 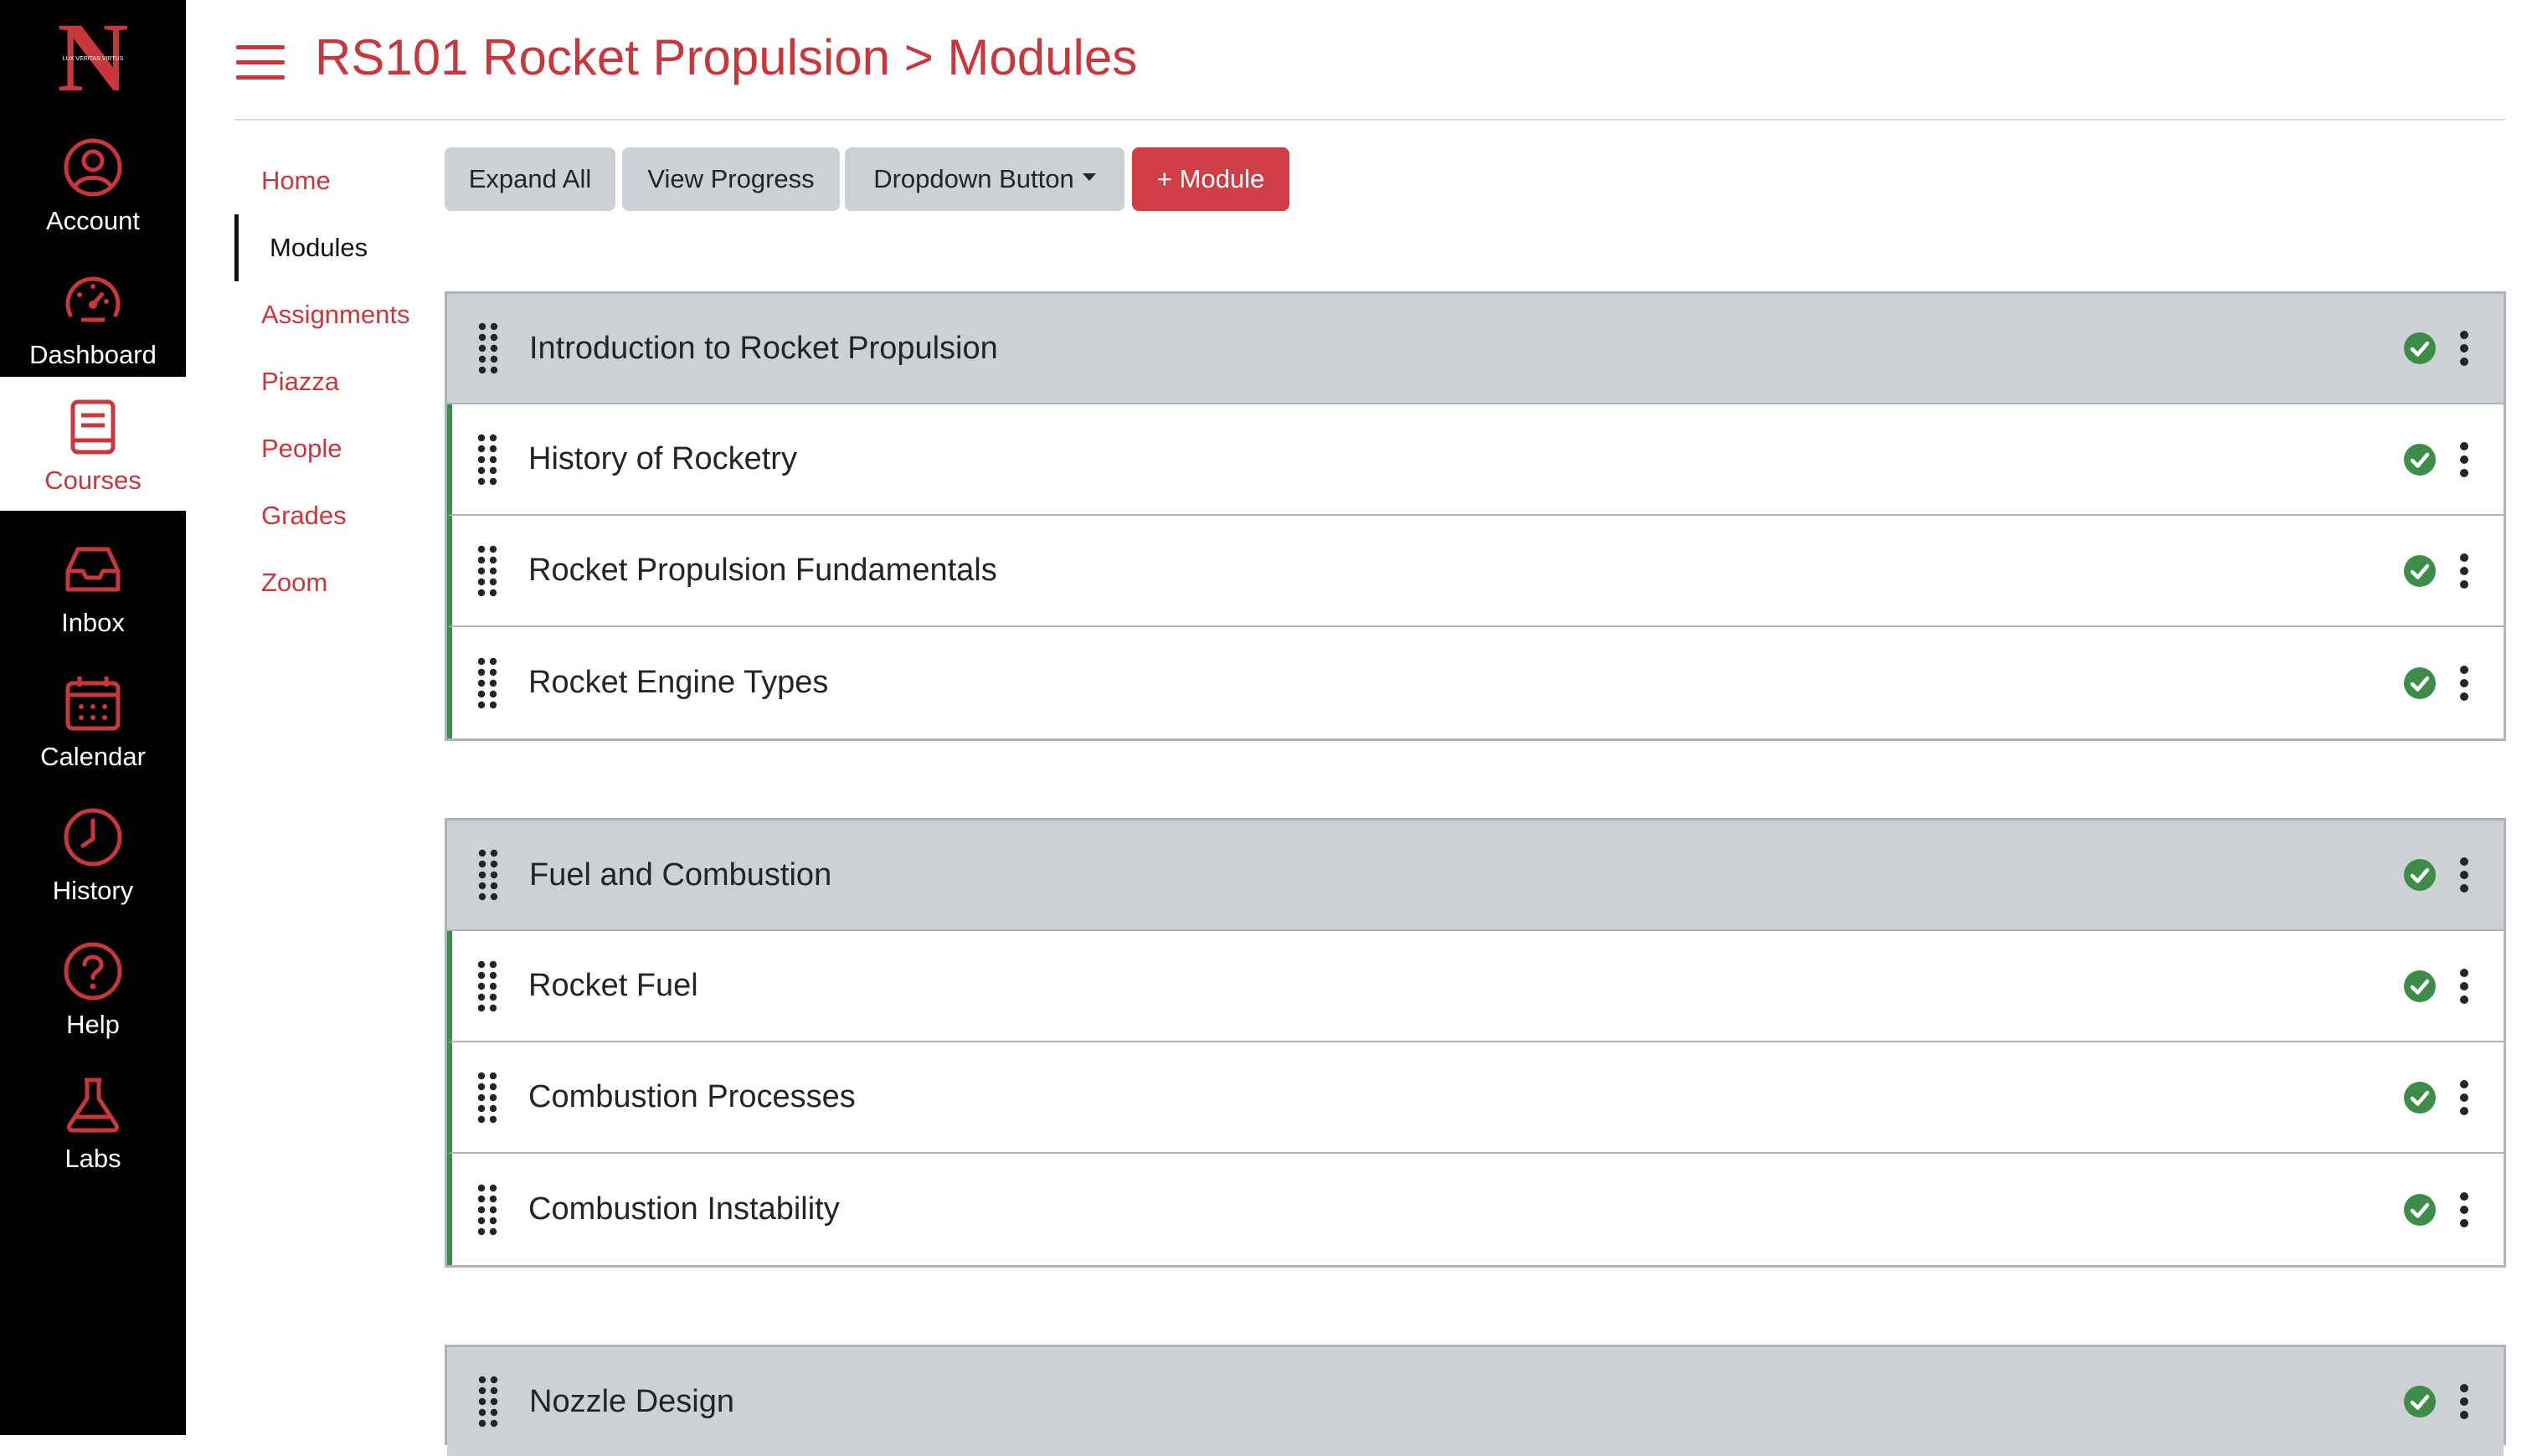 I want to click on course-nav-piazza: Piazza, so click(x=334, y=381).